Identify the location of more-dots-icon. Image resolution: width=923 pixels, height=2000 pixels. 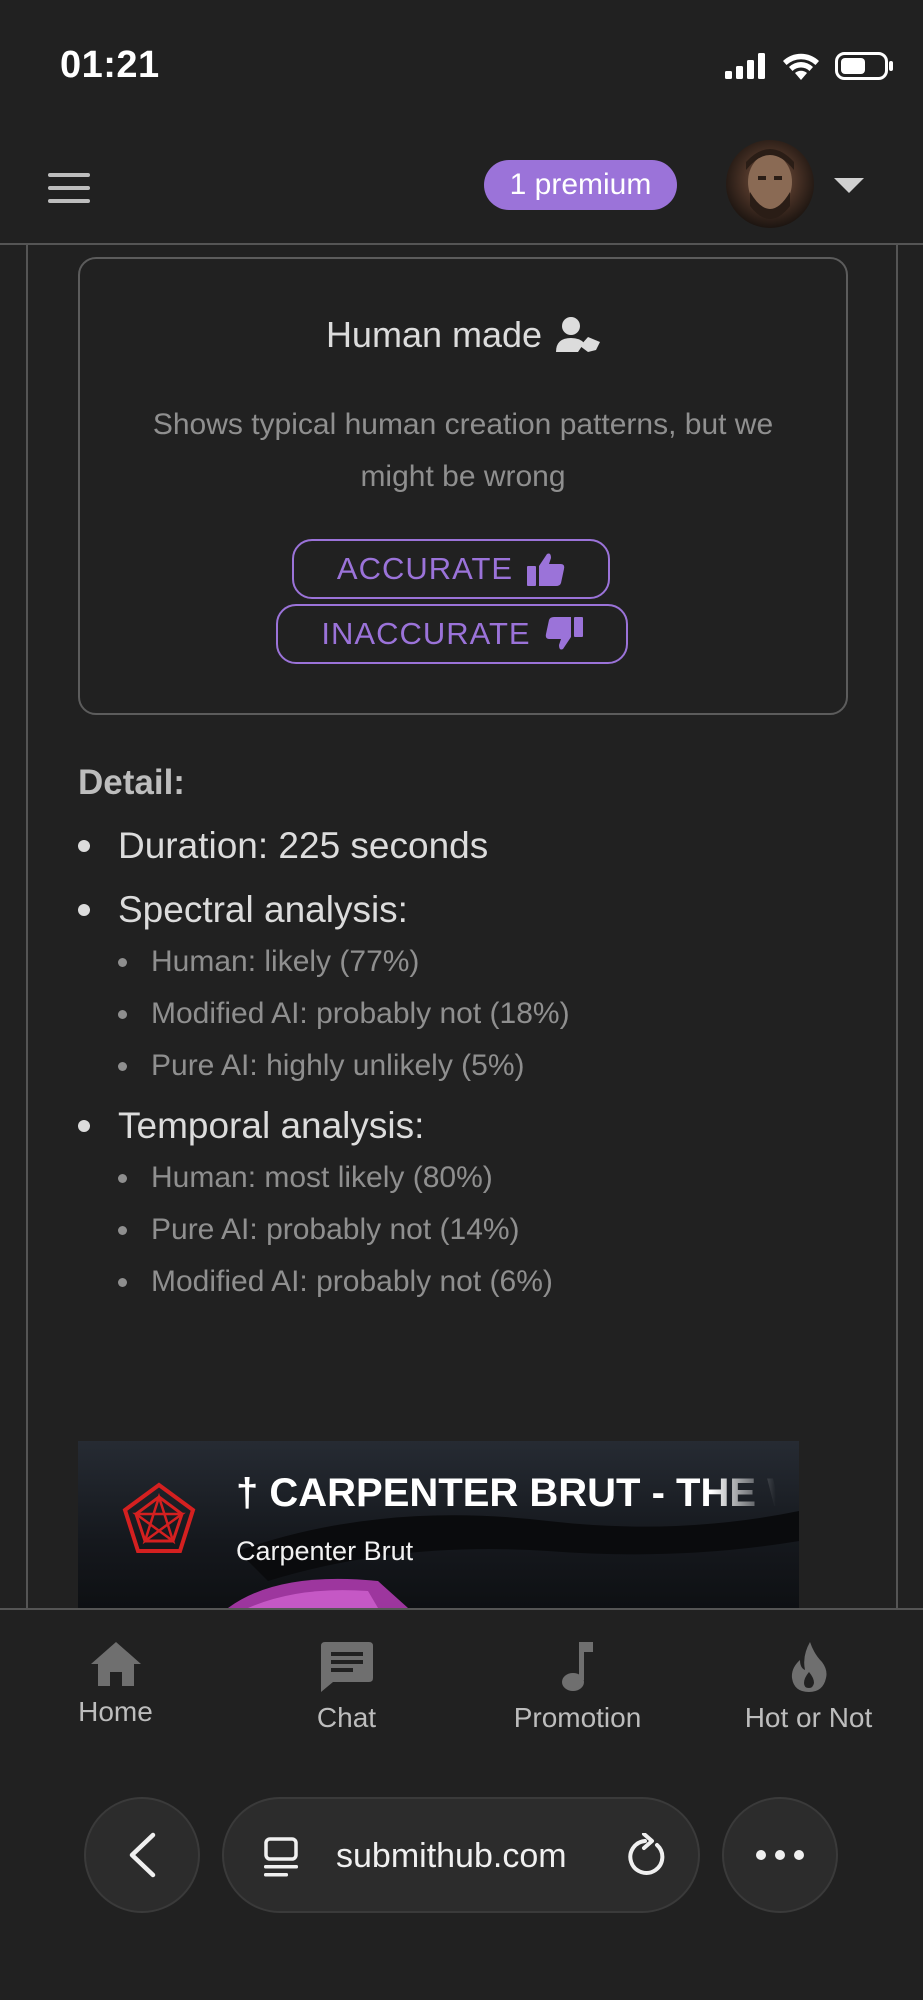
(780, 1855).